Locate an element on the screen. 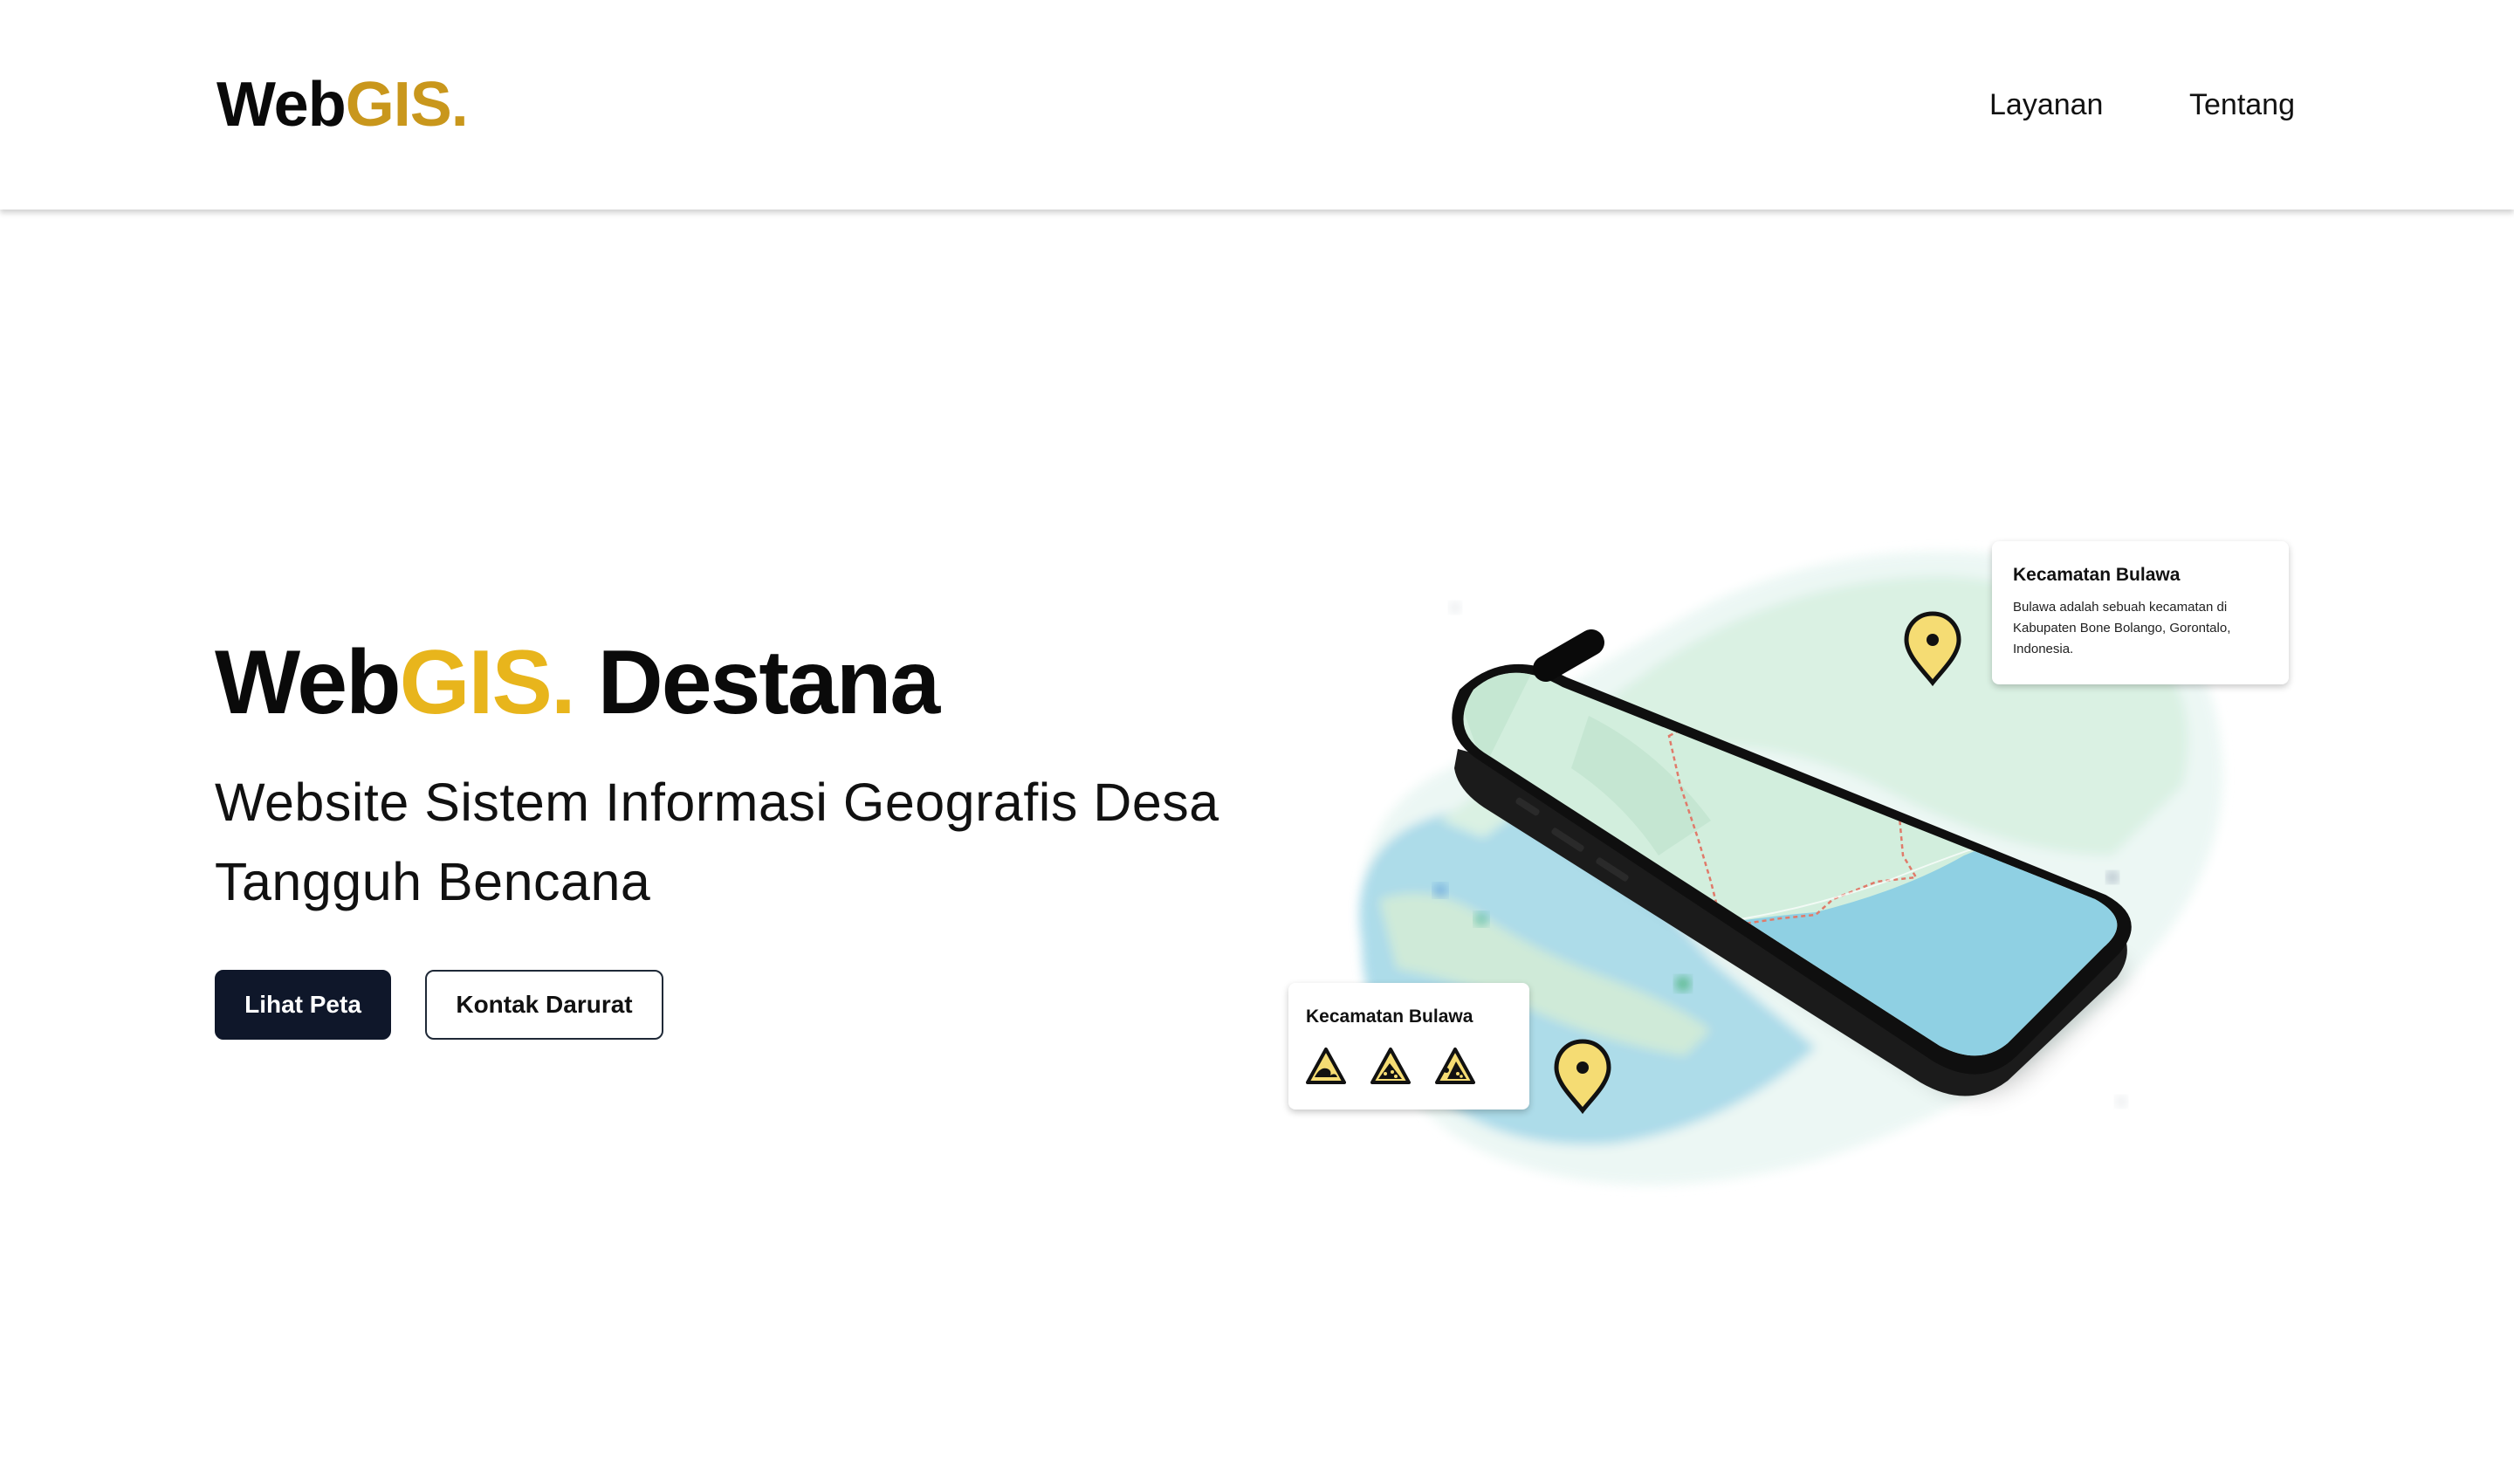  hero-title-main: Web is located at coordinates (308, 683).